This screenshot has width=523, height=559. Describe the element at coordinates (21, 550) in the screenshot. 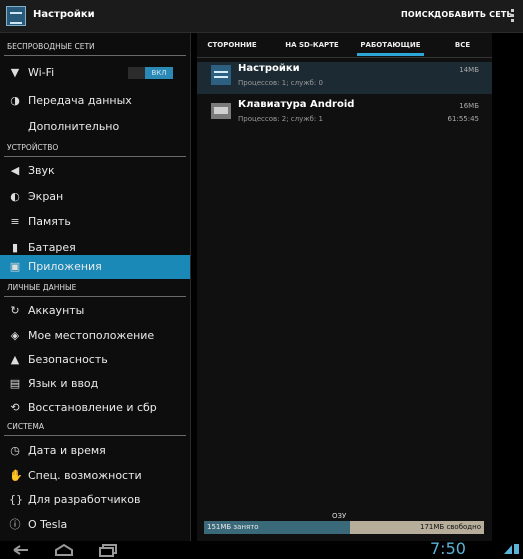

I see `back-icon` at that location.